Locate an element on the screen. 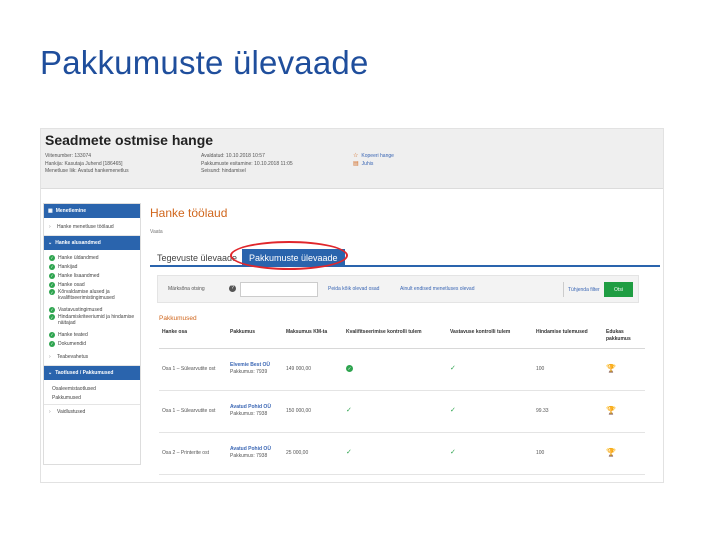  company-link: Elvemie Best OÜ is located at coordinates (255, 365).